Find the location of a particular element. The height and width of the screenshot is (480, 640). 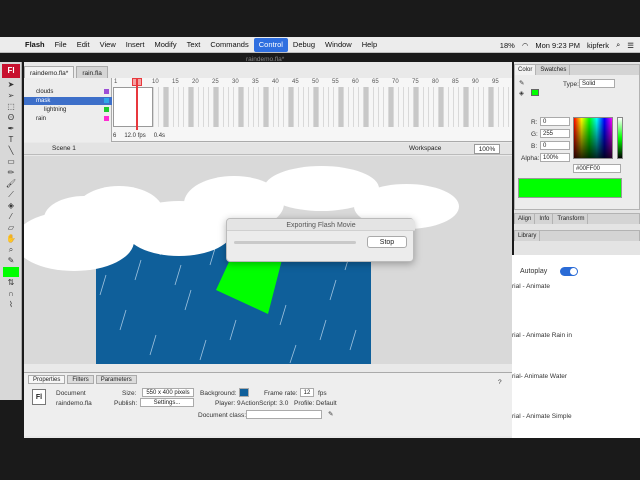

fill-color-icon is located at coordinates (11, 272).